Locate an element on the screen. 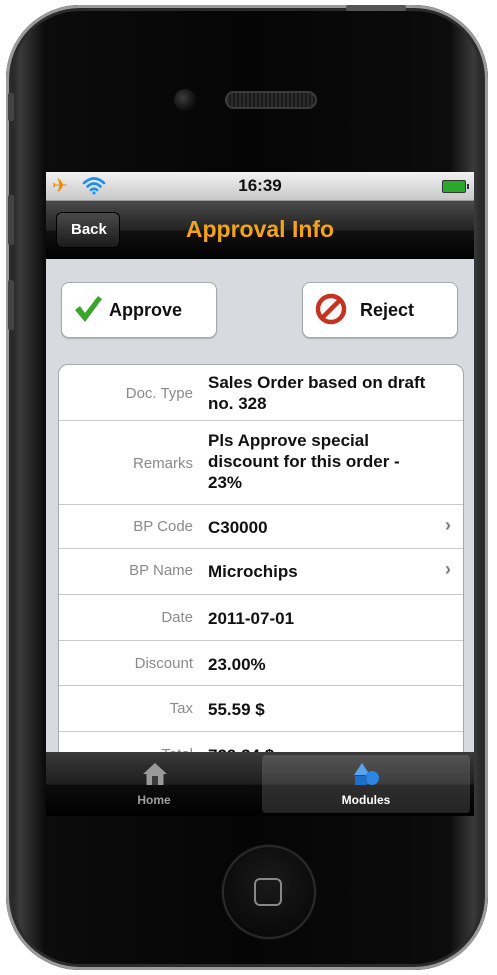 The image size is (497, 975). page-title: Approval Info is located at coordinates (260, 229).